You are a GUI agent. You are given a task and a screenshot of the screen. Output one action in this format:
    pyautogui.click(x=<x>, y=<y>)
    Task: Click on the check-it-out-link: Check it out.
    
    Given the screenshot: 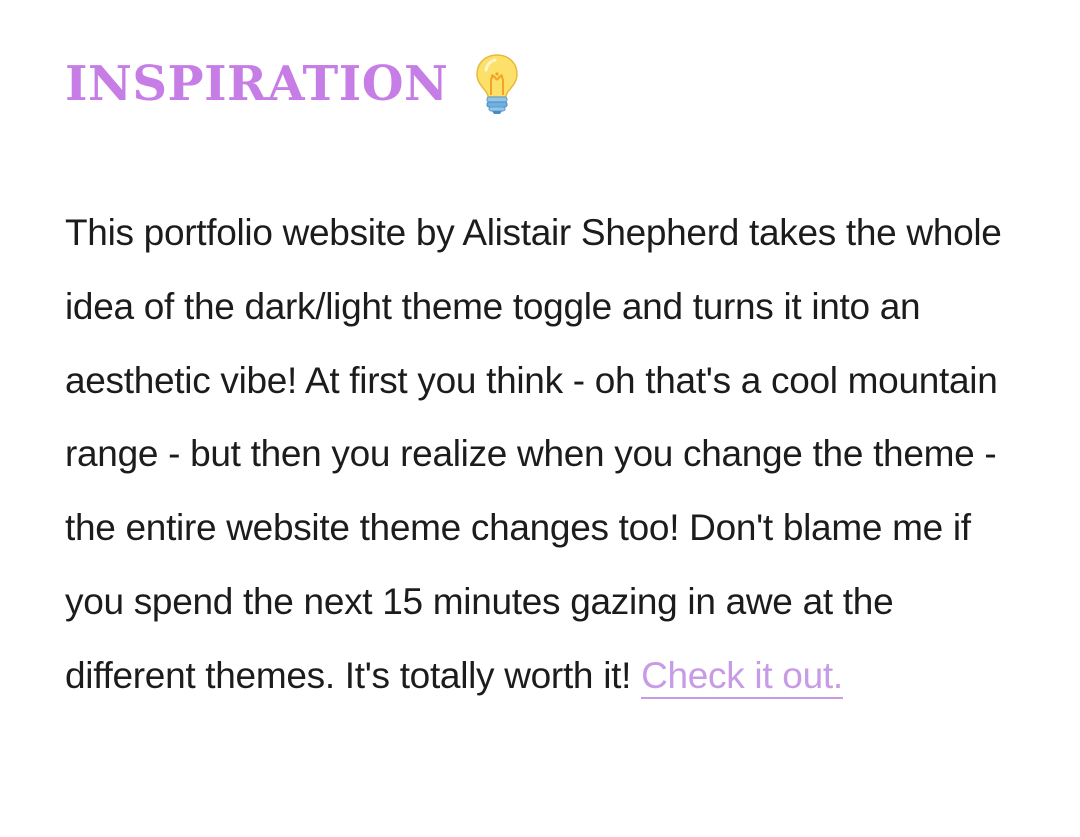 What is the action you would take?
    pyautogui.click(x=742, y=676)
    